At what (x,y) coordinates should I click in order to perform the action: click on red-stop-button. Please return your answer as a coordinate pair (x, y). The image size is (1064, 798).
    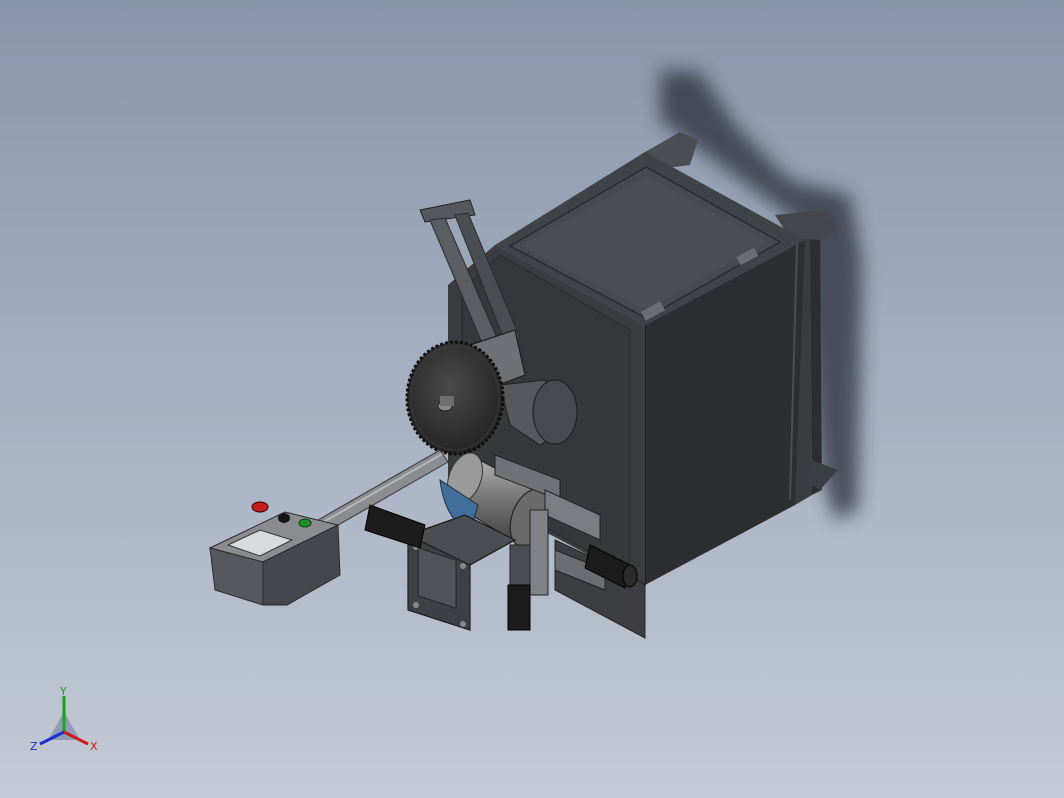
    Looking at the image, I should click on (260, 507).